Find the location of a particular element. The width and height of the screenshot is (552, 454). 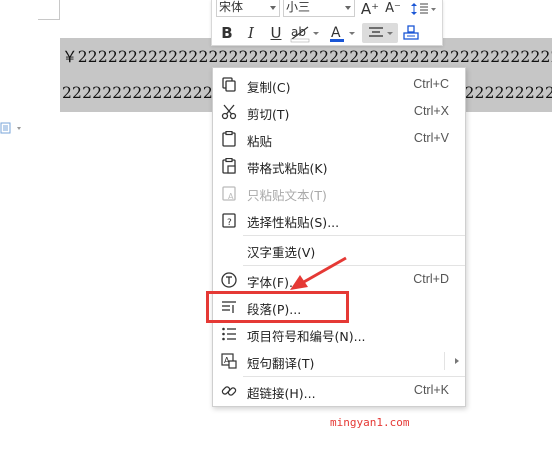

menu-item-paste-text-only: A 只粘贴文本(T) is located at coordinates (339, 193).